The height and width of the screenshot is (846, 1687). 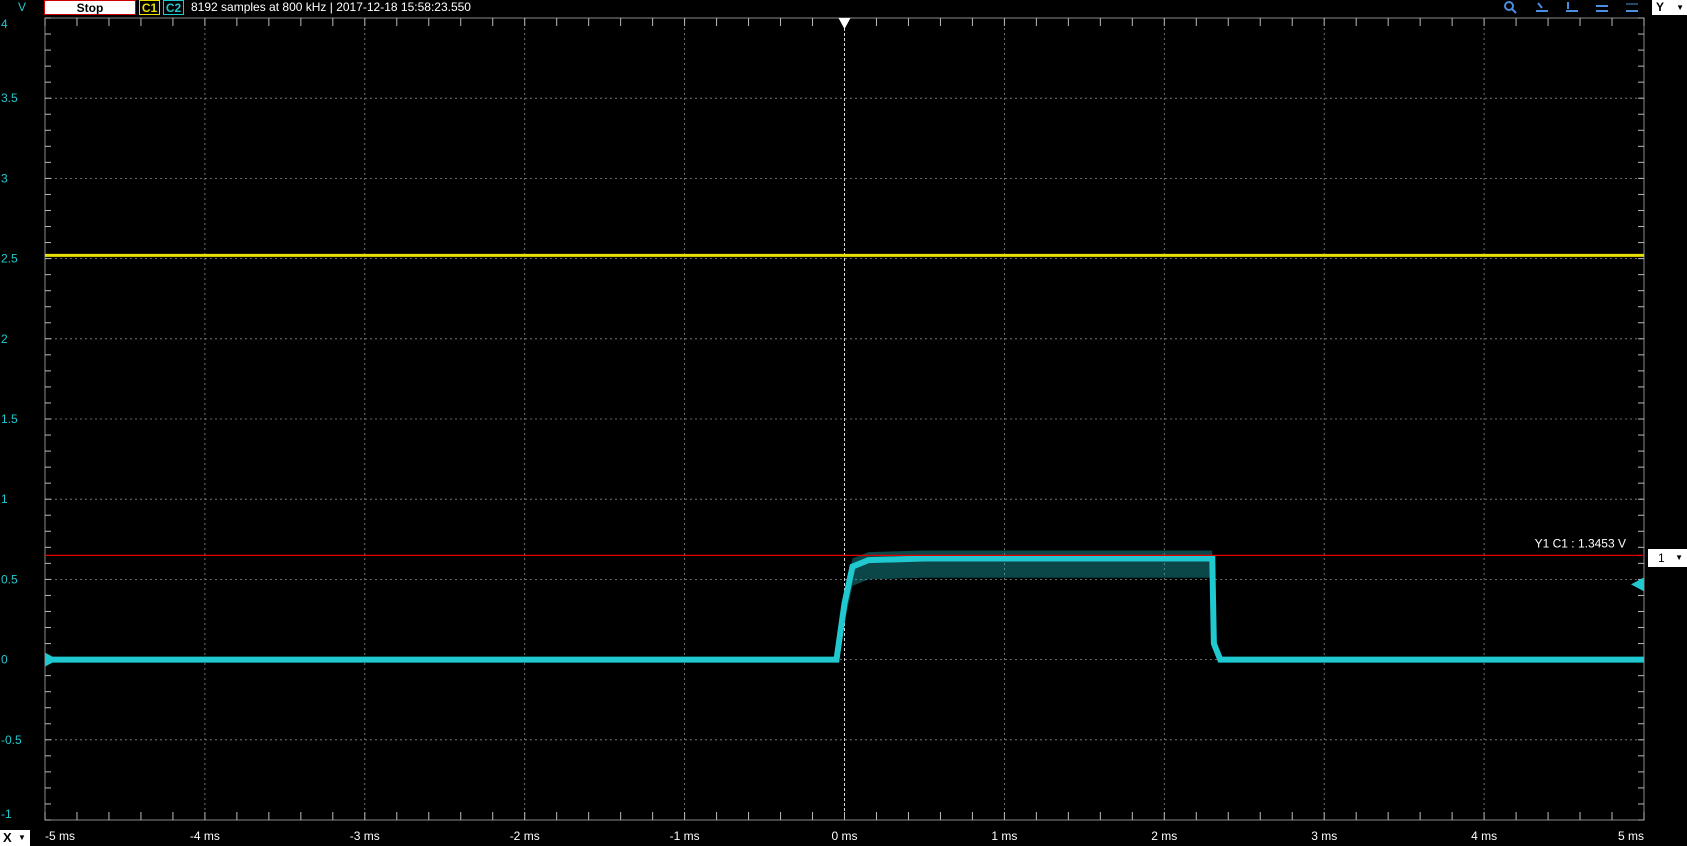 I want to click on x-tick-label: 4 ms, so click(x=1484, y=836).